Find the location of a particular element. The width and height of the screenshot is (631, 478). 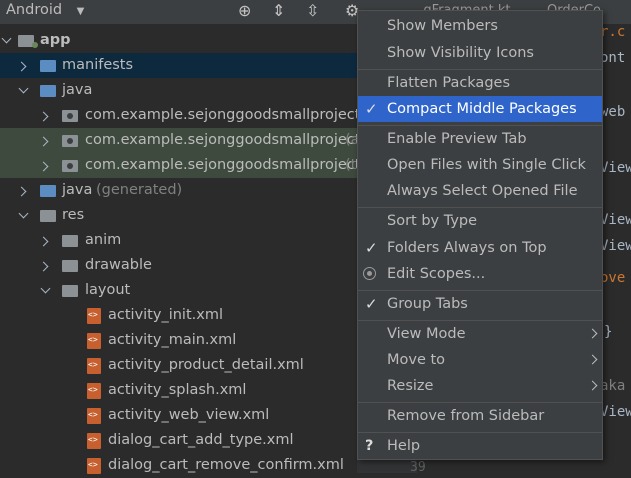

menu-item-label: Show Visibility Icons is located at coordinates (460, 53).